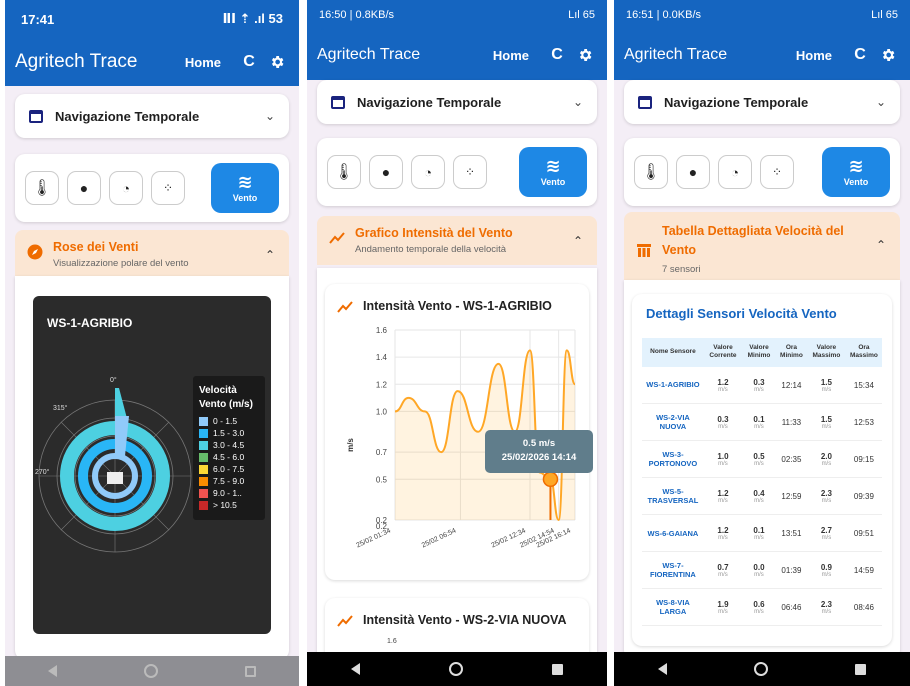 The height and width of the screenshot is (686, 910). What do you see at coordinates (723, 459) in the screenshot?
I see `table-cell-cur: 1.0 m/s` at bounding box center [723, 459].